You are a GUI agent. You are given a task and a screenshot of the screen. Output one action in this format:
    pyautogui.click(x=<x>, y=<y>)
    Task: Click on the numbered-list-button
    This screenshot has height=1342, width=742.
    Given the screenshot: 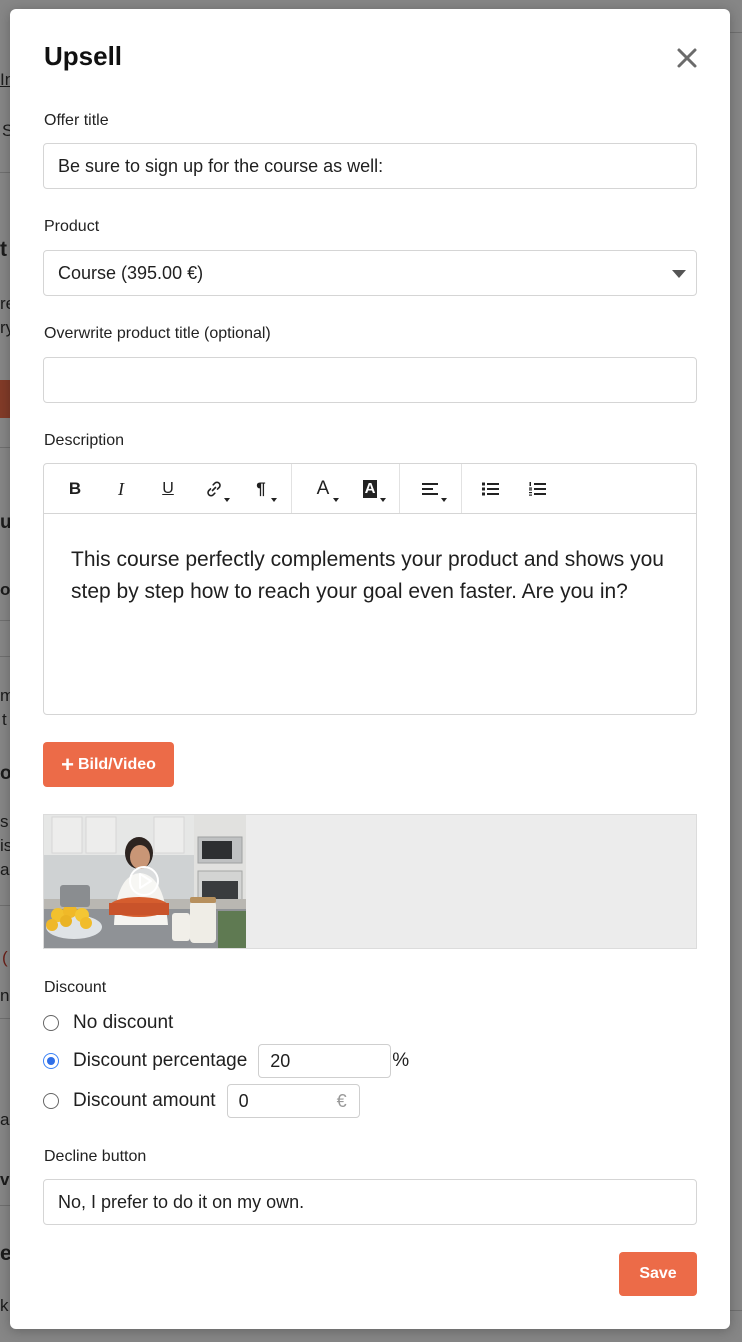 What is the action you would take?
    pyautogui.click(x=538, y=489)
    